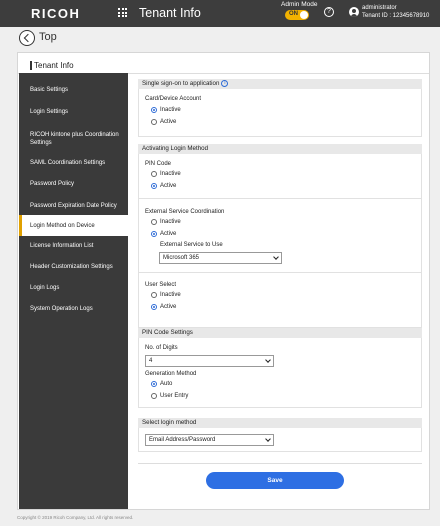  I want to click on user-icon, so click(354, 12).